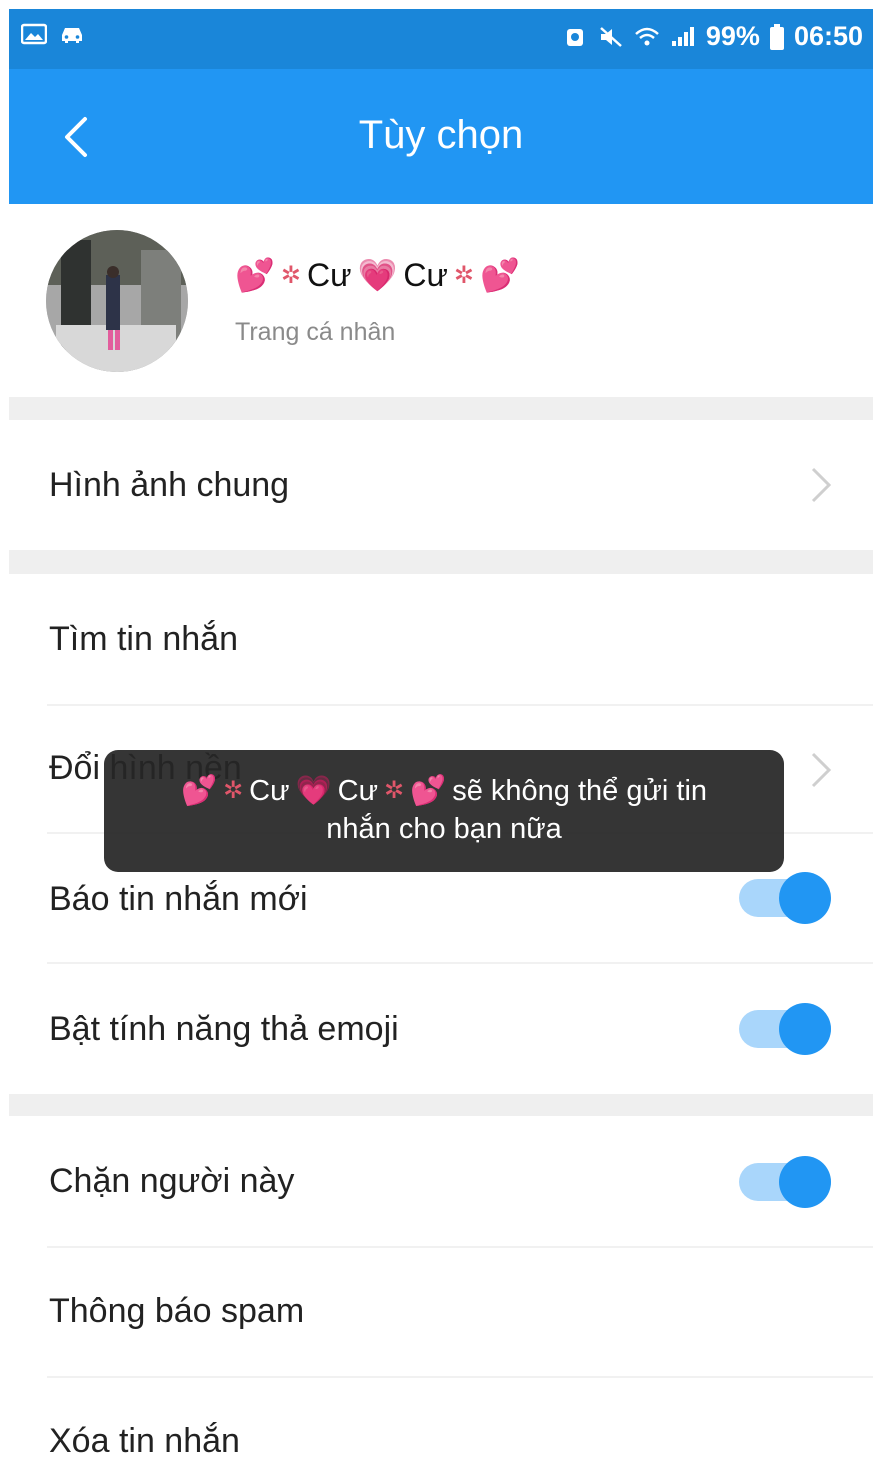  I want to click on emoji-reactions-toggle, so click(785, 1029).